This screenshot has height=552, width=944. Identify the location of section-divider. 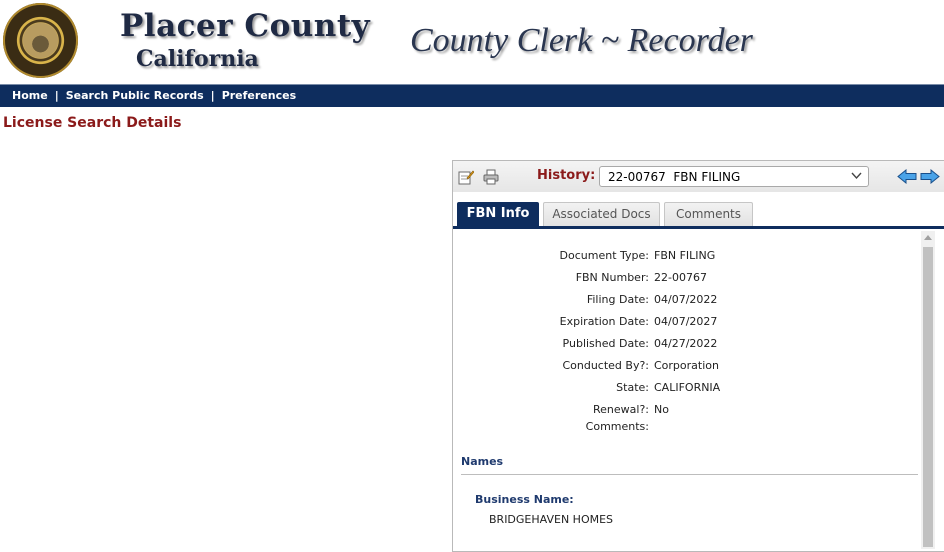
(689, 474).